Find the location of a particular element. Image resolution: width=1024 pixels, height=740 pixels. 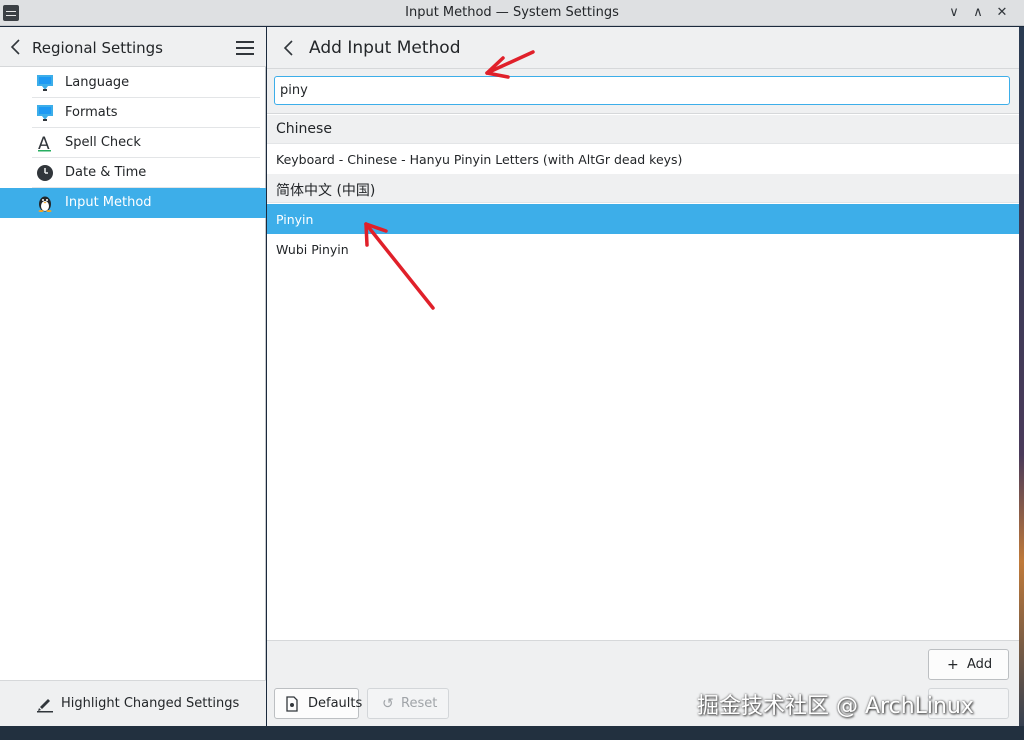

sidebar-header: Regional Settings is located at coordinates (133, 47).